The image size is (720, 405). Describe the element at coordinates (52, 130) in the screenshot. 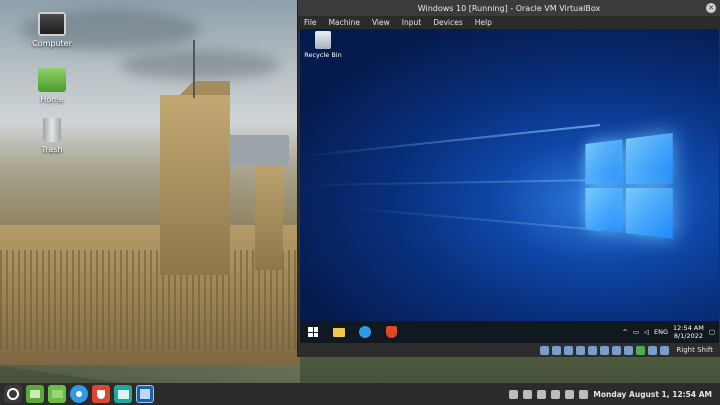

I see `trash-icon` at that location.